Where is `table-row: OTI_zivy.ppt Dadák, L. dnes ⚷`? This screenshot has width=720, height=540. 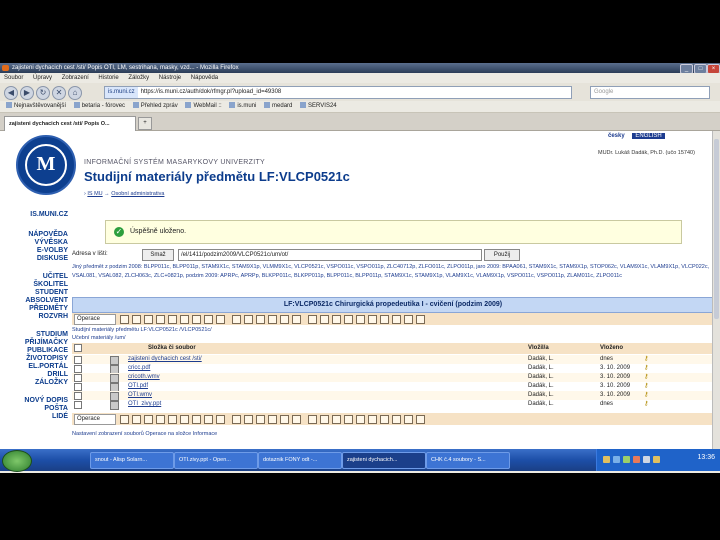
table-row: OTI_zivy.ppt Dadák, L. dnes ⚷ is located at coordinates (392, 405).